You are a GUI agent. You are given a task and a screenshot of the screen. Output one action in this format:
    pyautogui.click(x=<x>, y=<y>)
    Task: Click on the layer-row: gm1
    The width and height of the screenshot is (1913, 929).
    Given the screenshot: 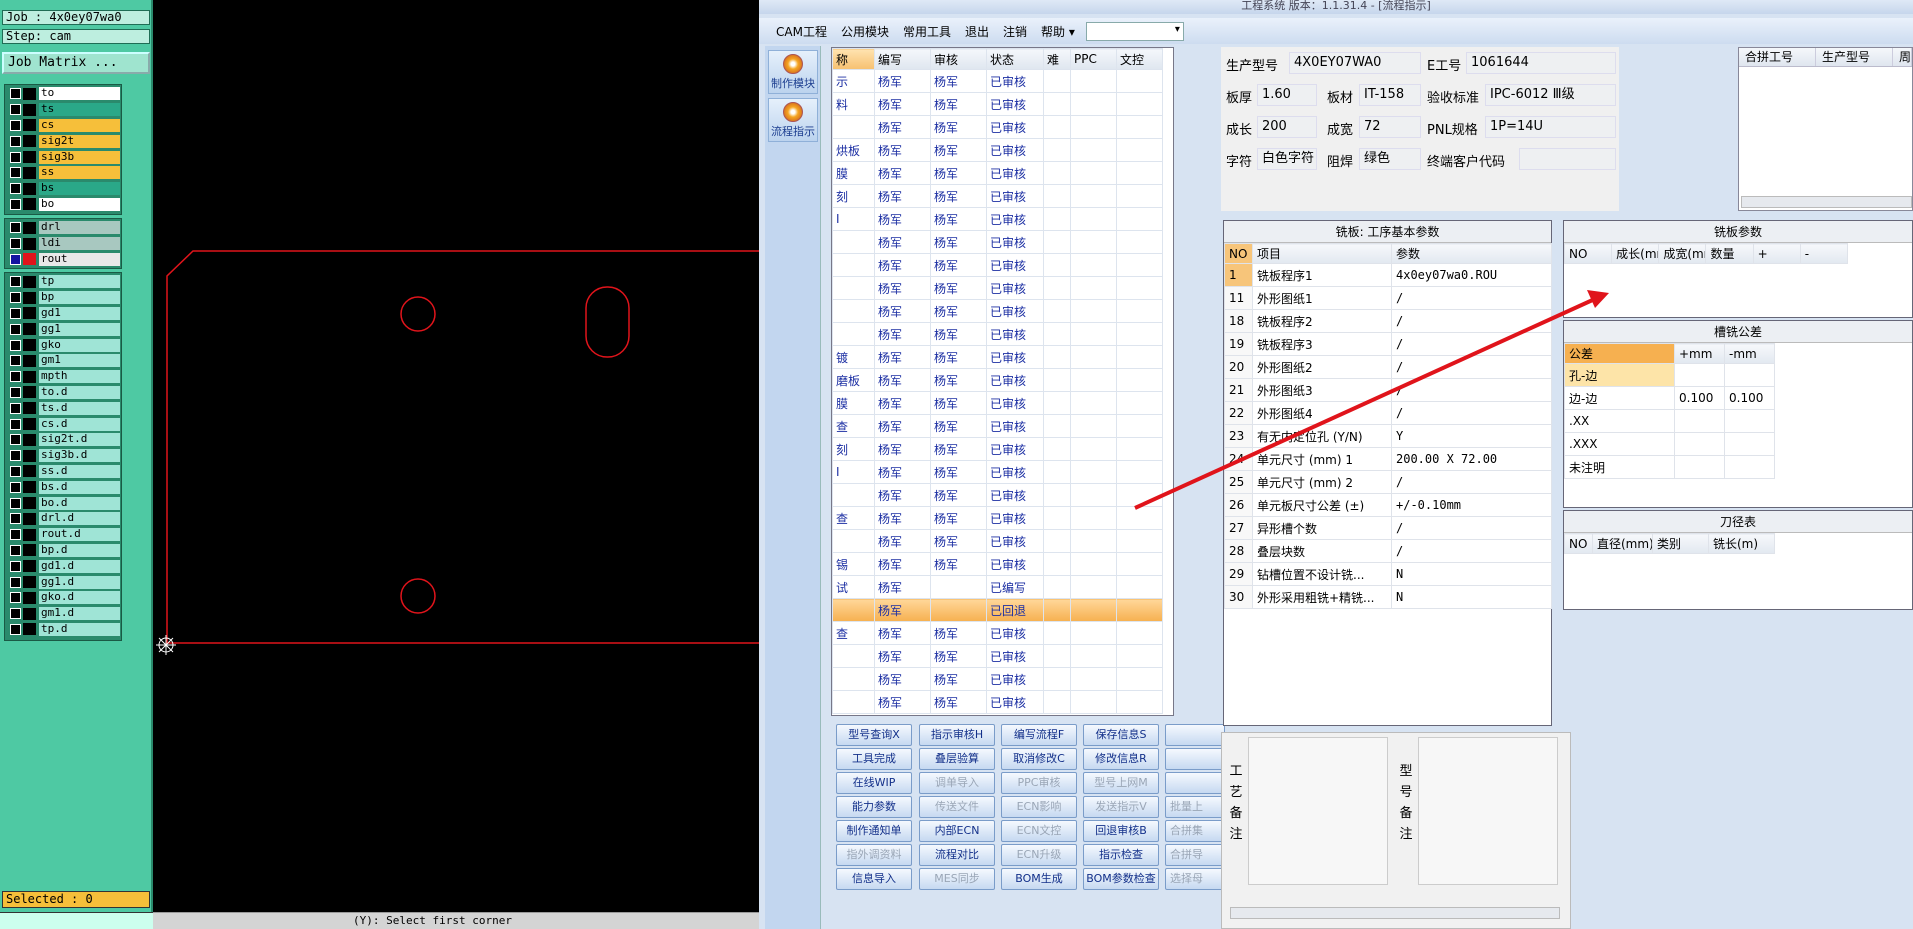 What is the action you would take?
    pyautogui.click(x=63, y=361)
    